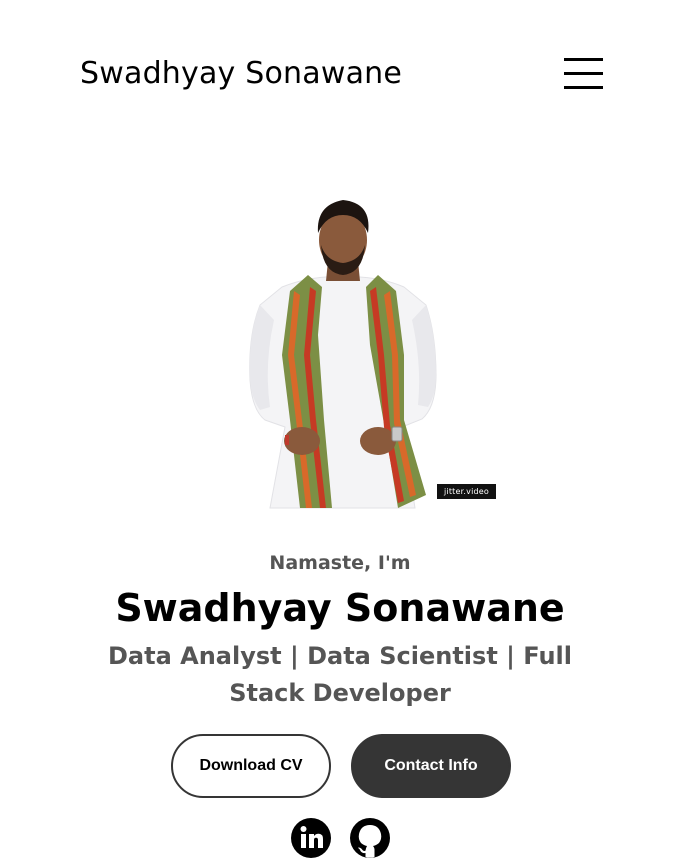  I want to click on hamburger-menu-icon, so click(584, 74).